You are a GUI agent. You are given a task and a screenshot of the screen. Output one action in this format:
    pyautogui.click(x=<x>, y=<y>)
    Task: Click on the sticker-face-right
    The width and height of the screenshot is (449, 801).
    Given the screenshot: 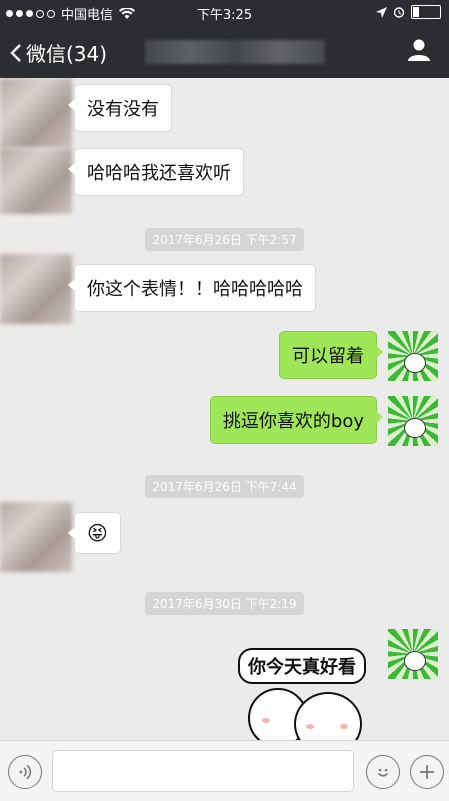 What is the action you would take?
    pyautogui.click(x=328, y=716)
    